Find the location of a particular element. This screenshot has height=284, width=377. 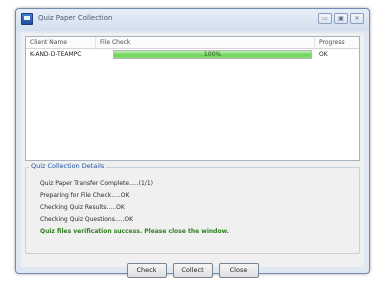

column-header-file-check: File Check is located at coordinates (205, 43).